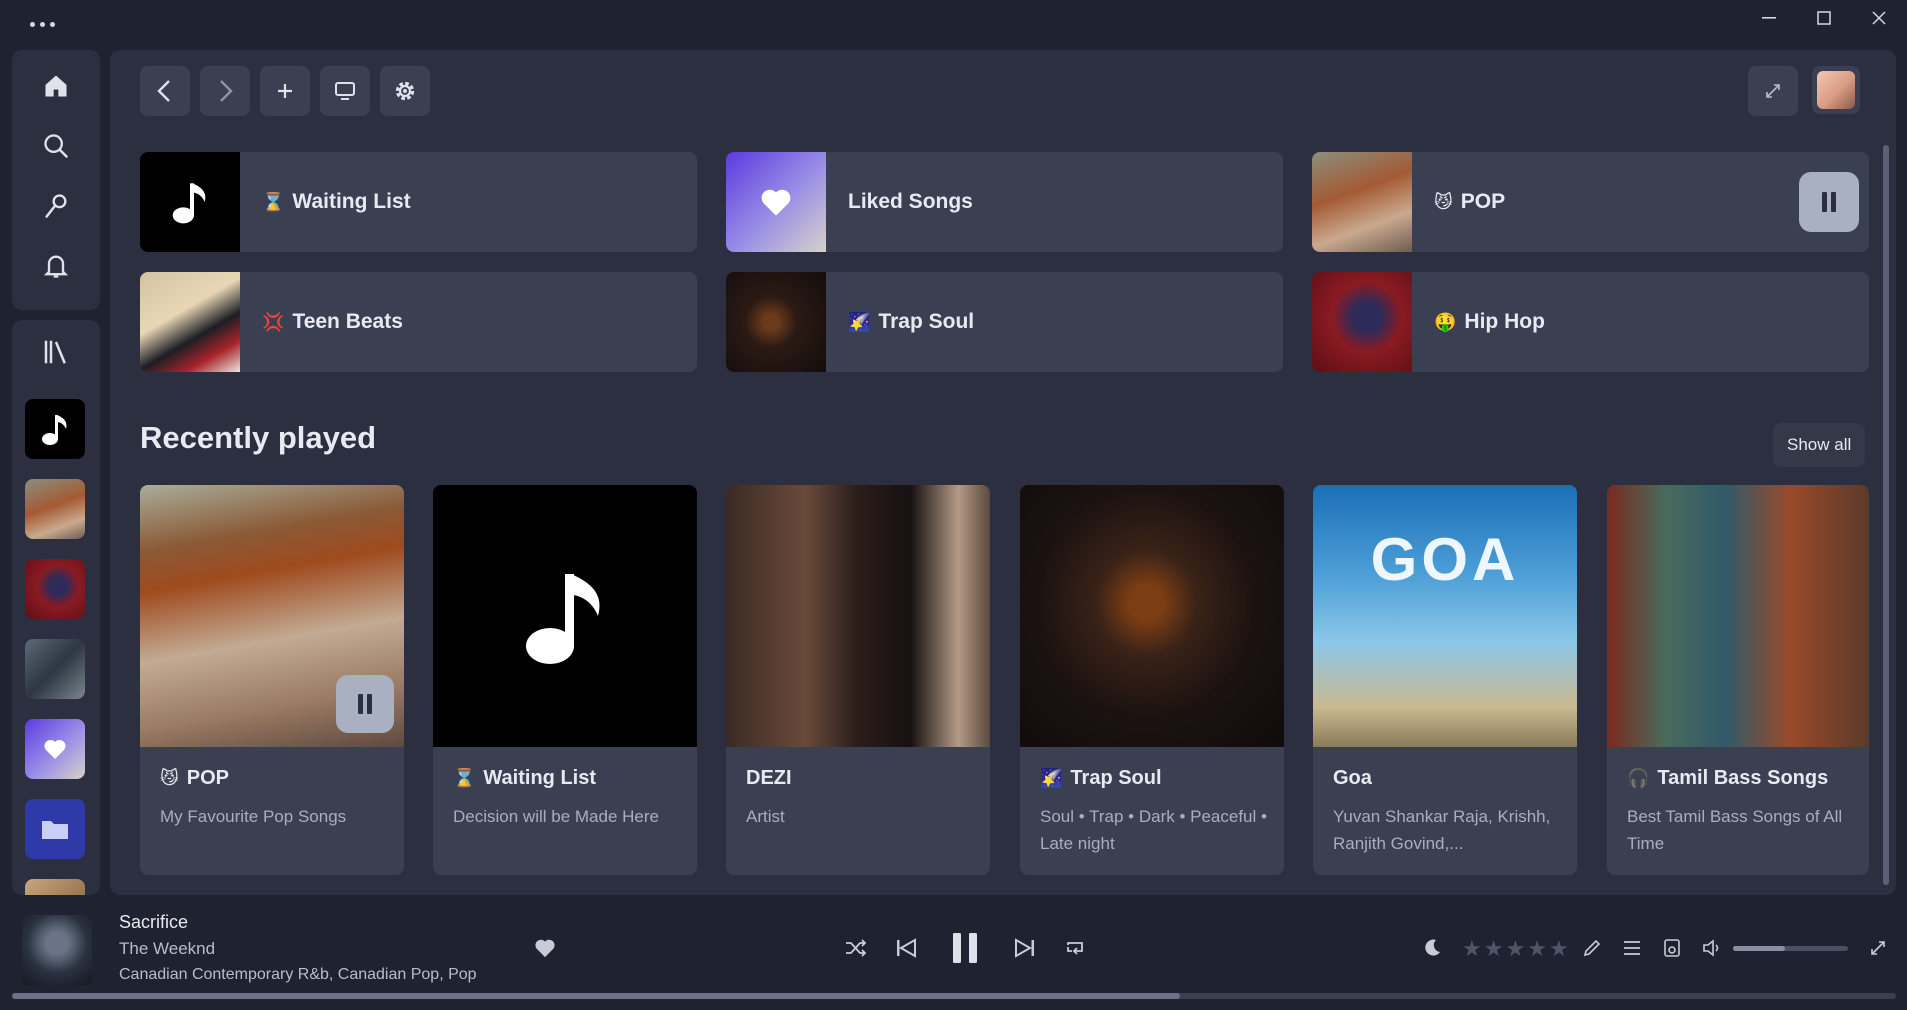  I want to click on playback-progress, so click(954, 996).